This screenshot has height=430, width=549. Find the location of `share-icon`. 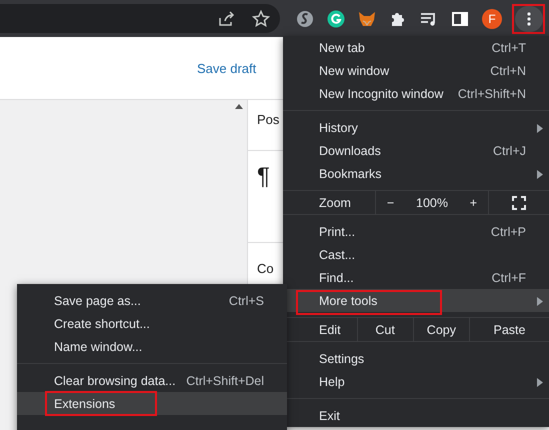

share-icon is located at coordinates (226, 19).